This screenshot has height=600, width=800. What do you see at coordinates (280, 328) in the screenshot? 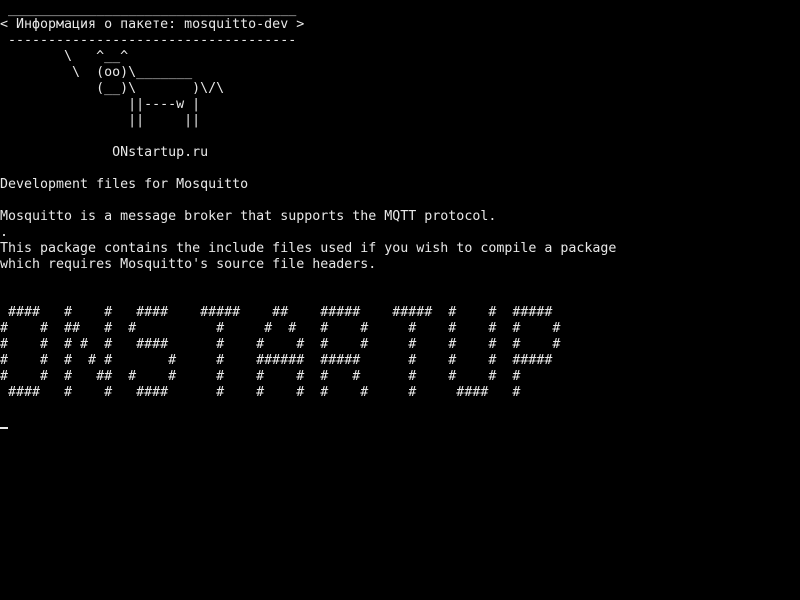
I see `banner-ascii-line: # # ## # # # # # # # # # # # #` at bounding box center [280, 328].